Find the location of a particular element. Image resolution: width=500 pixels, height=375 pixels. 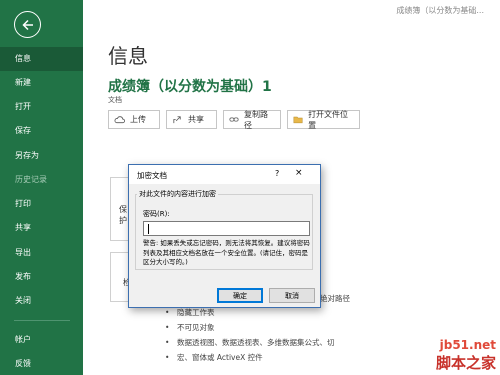

list-item: 宏、窗体或 ActiveX 控件 is located at coordinates (250, 357).